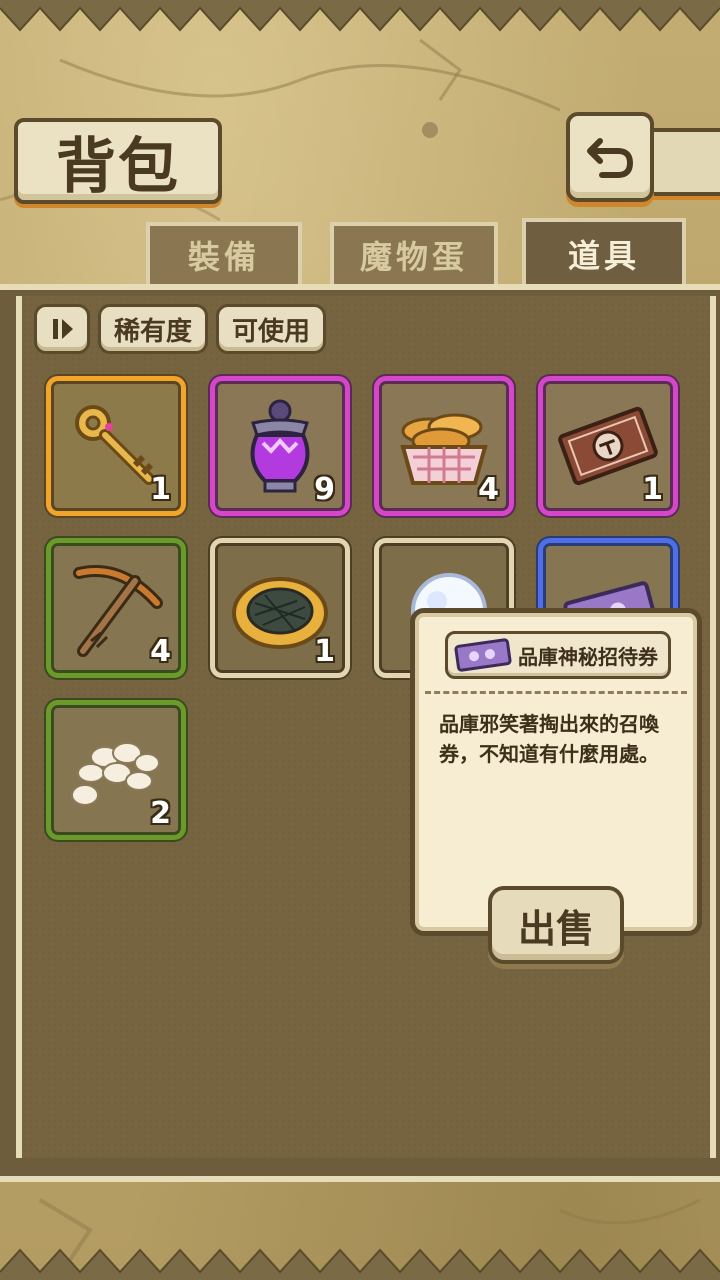 The image size is (720, 1280). What do you see at coordinates (118, 166) in the screenshot?
I see `page-title: 背包` at bounding box center [118, 166].